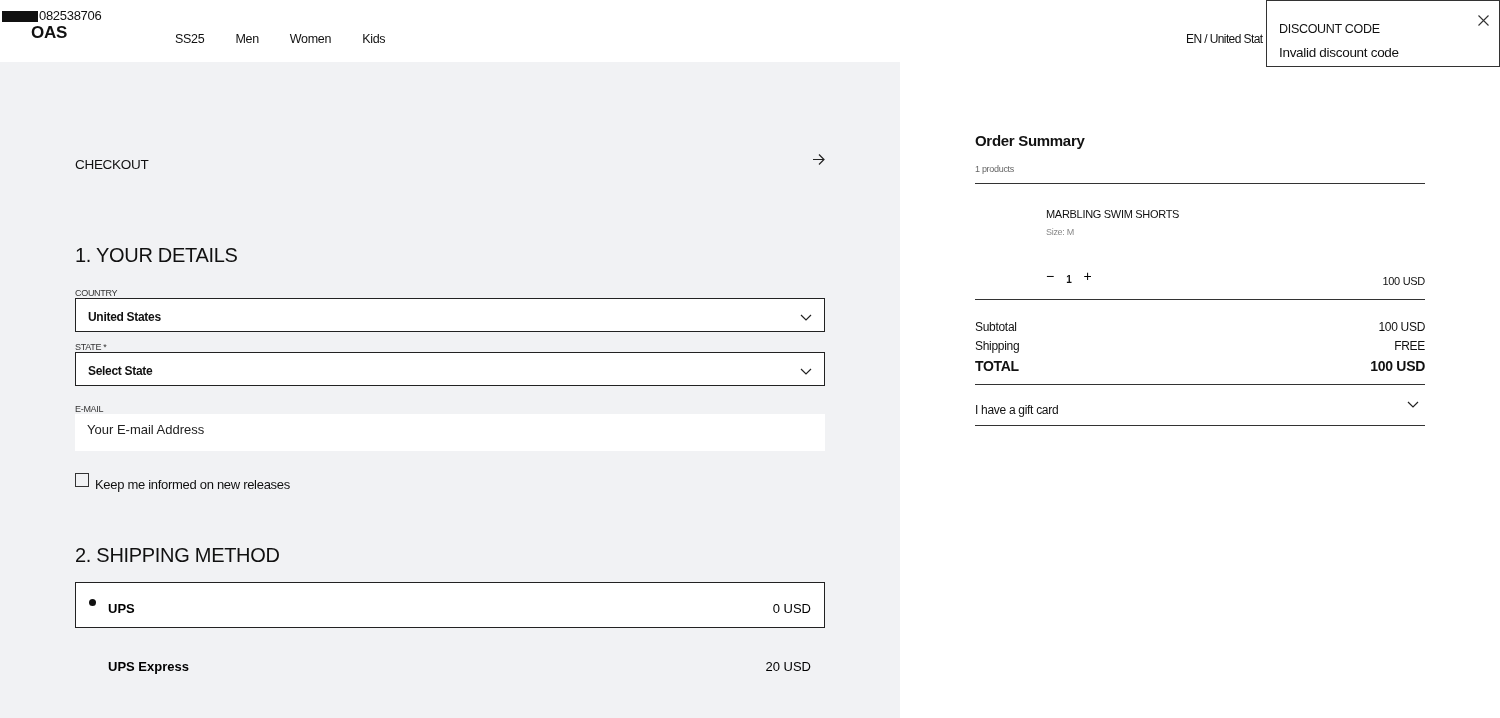 The height and width of the screenshot is (718, 1500). I want to click on nav-link: Kids, so click(374, 39).